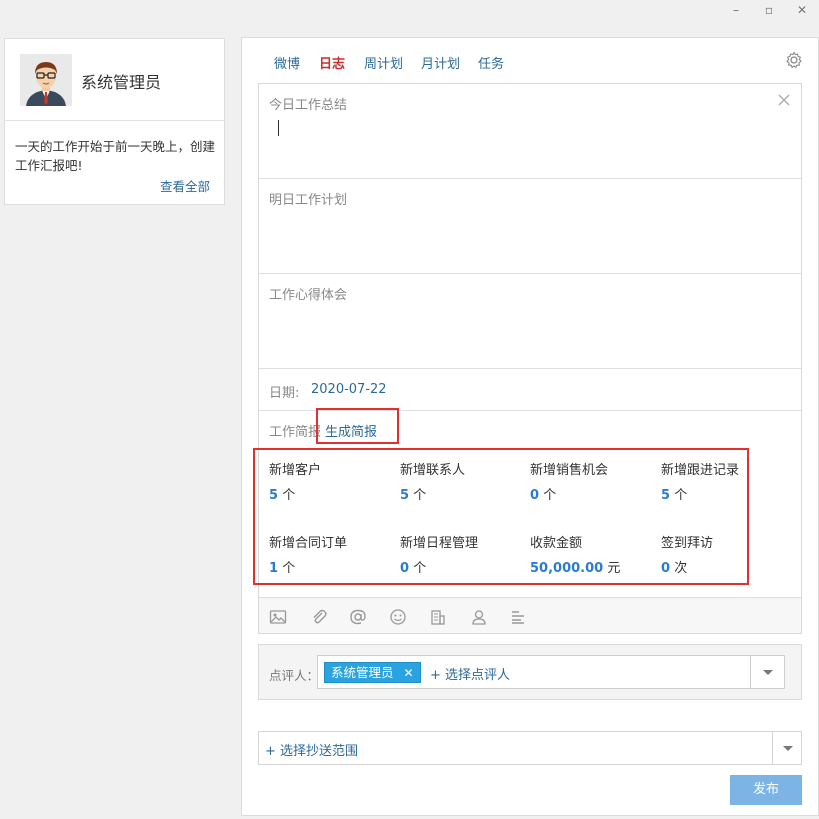 This screenshot has height=819, width=819. I want to click on stat-new-customers-value: 5 个, so click(282, 495).